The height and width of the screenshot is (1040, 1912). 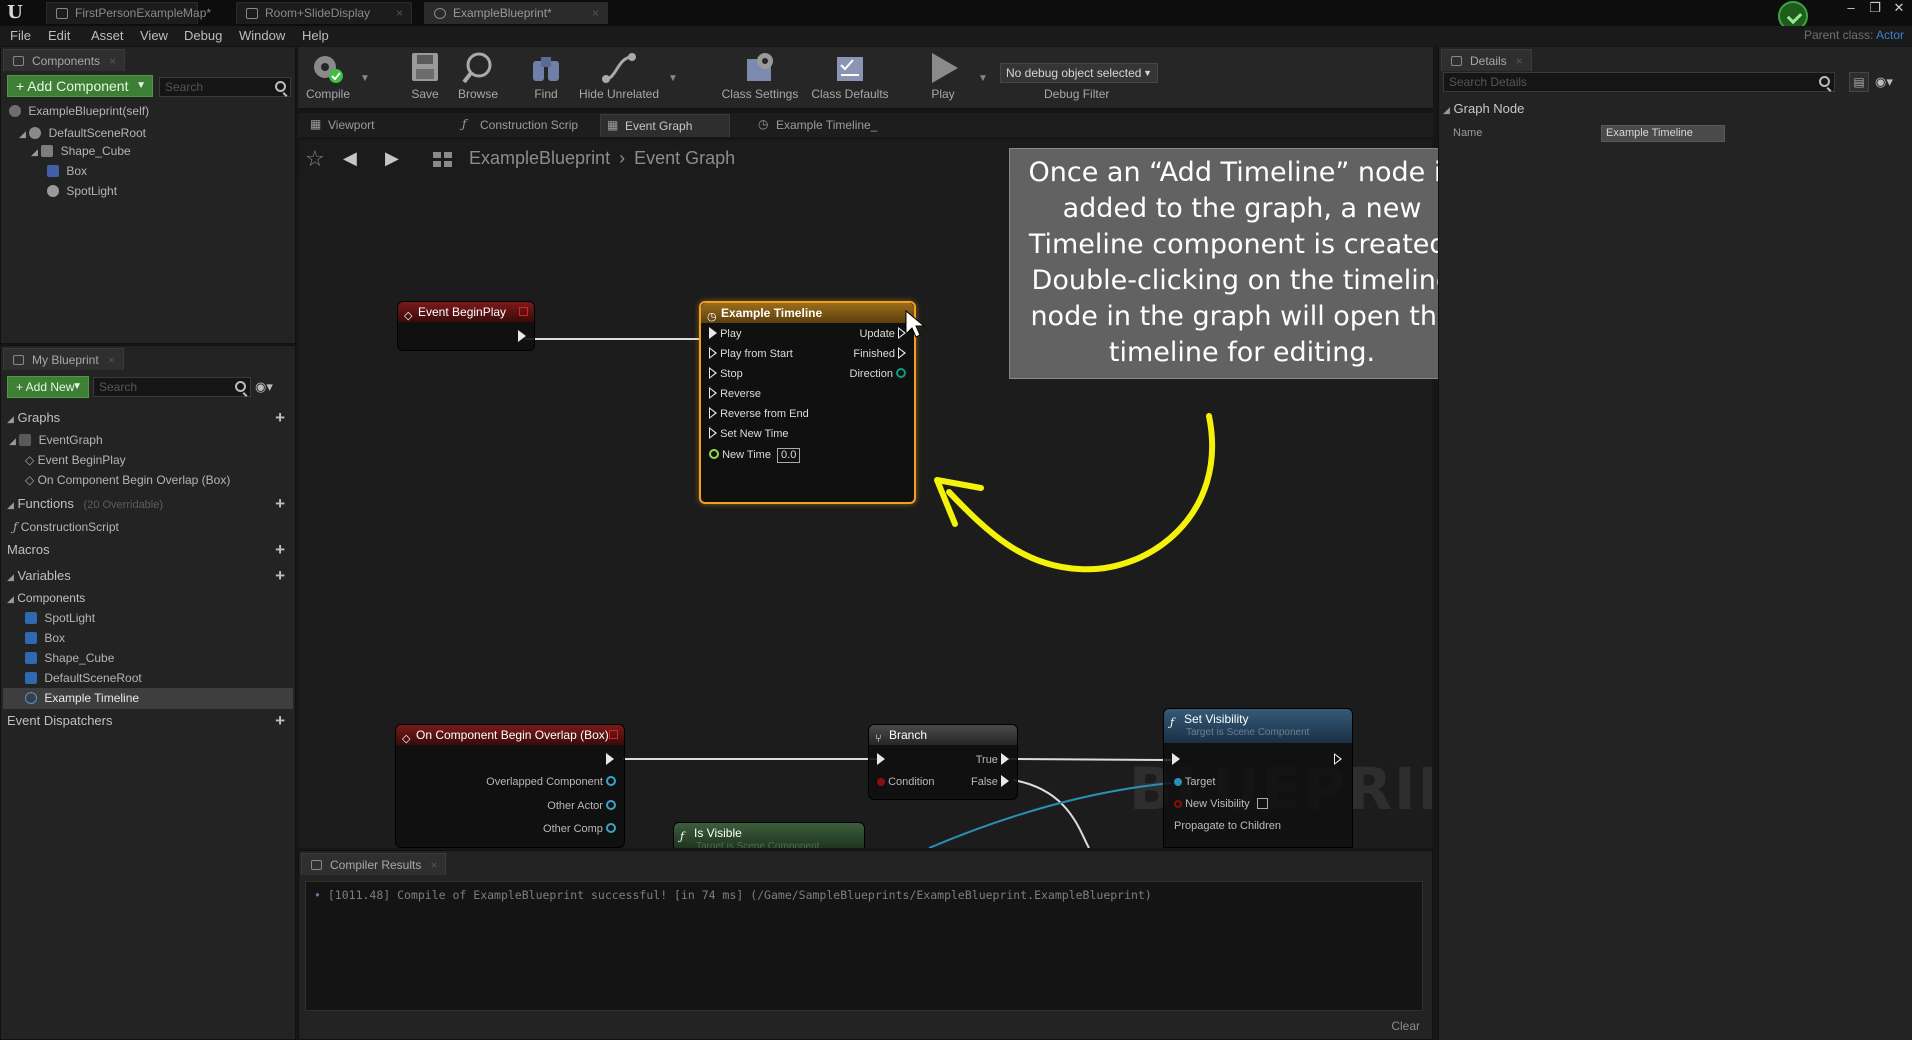 What do you see at coordinates (1875, 10) in the screenshot?
I see `restore-icon: ❐` at bounding box center [1875, 10].